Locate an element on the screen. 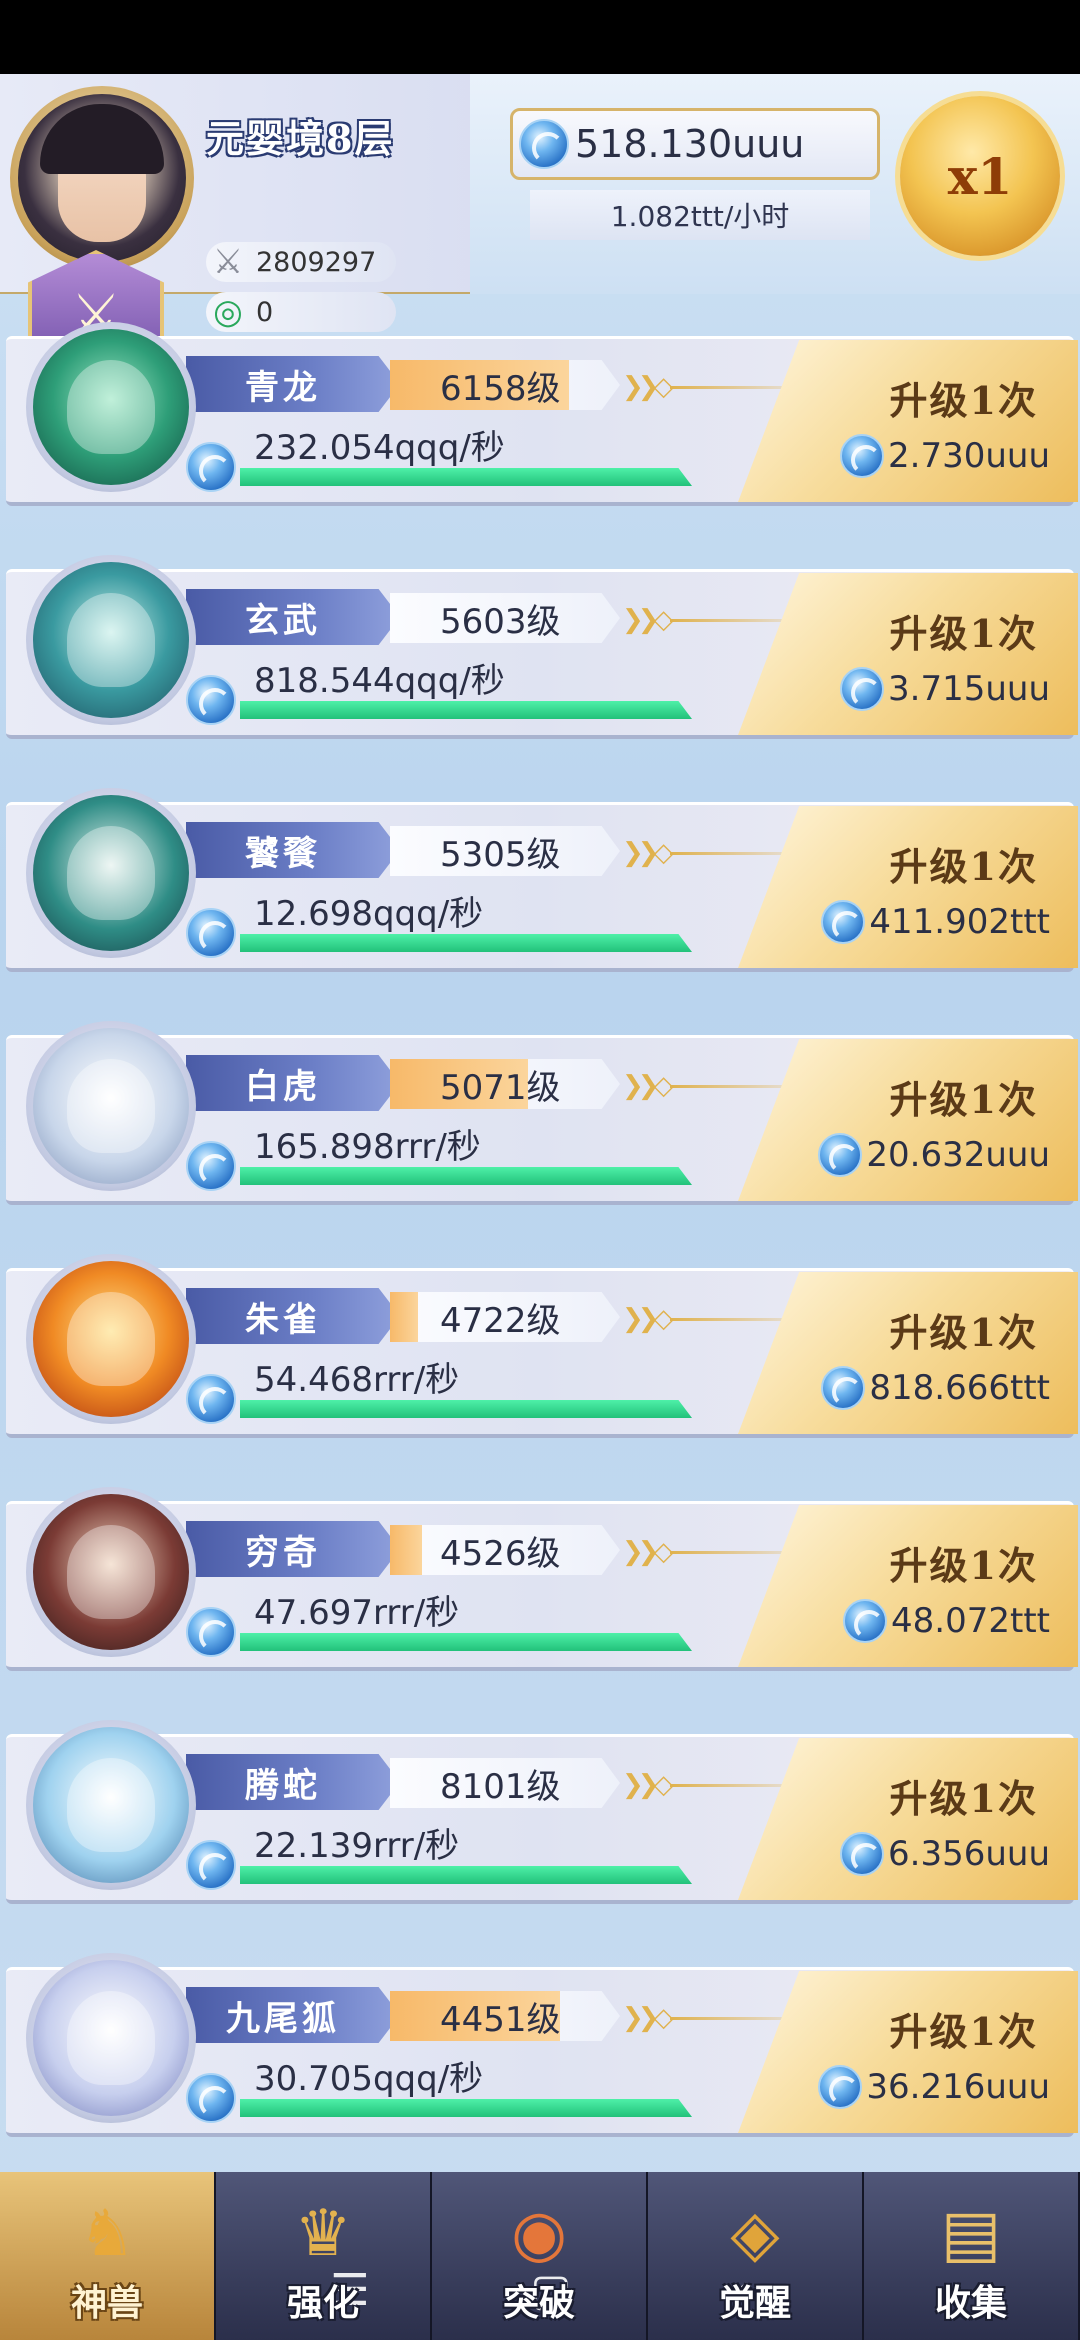 This screenshot has height=2340, width=1080. beast-level: 4722级 is located at coordinates (505, 1317).